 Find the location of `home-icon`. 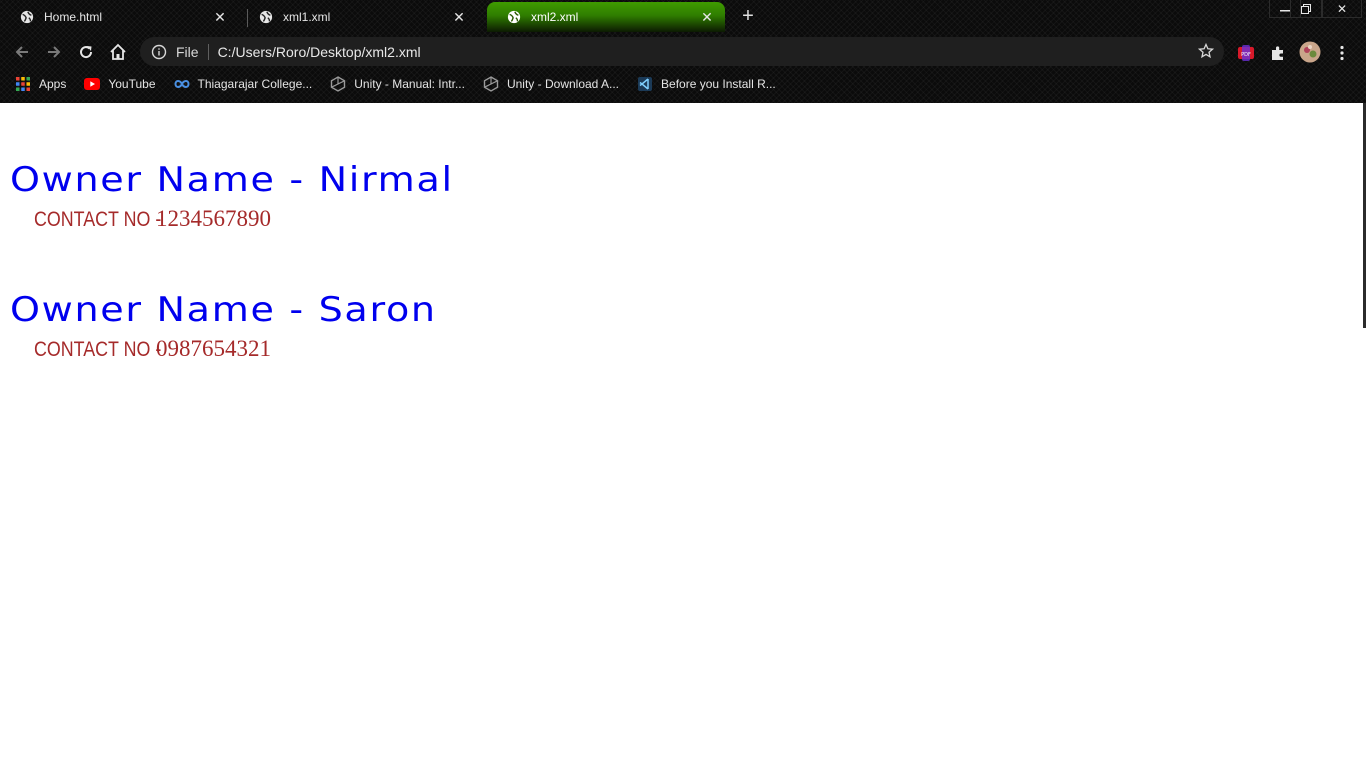

home-icon is located at coordinates (118, 52).